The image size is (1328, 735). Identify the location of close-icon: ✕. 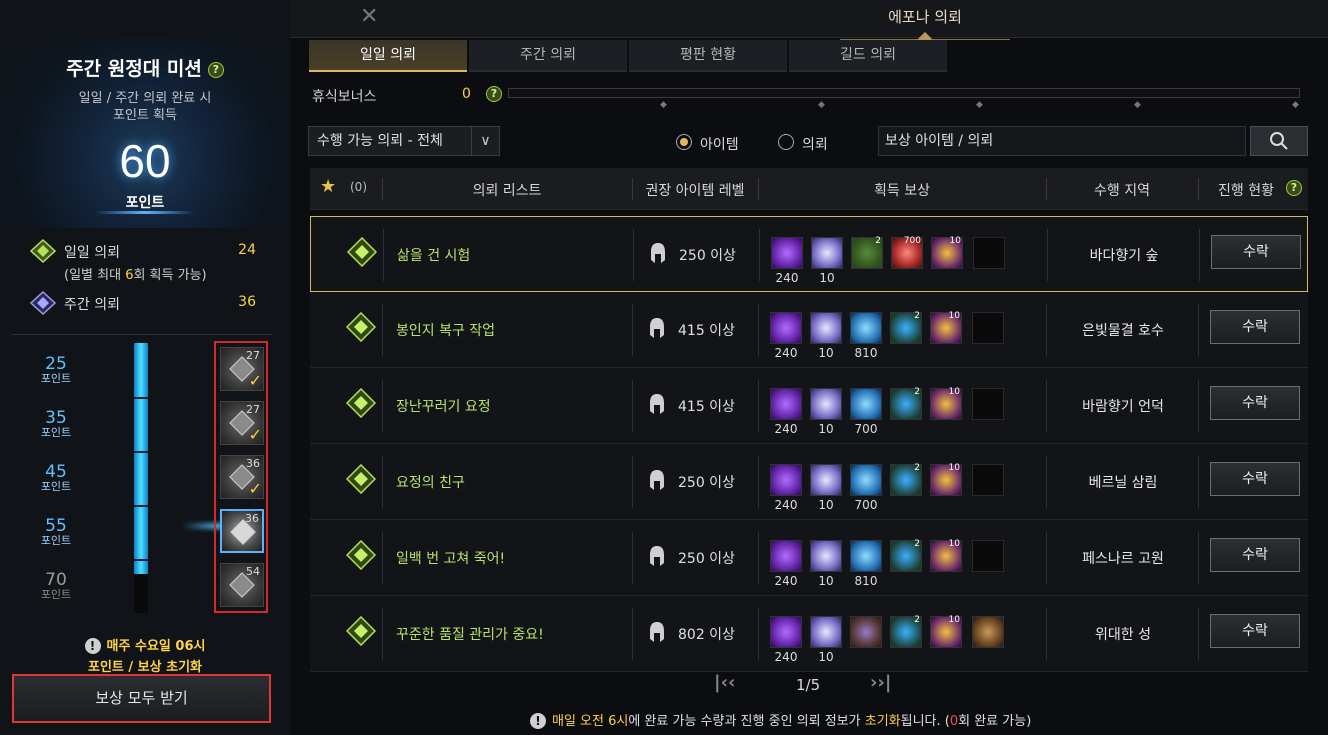
(369, 16).